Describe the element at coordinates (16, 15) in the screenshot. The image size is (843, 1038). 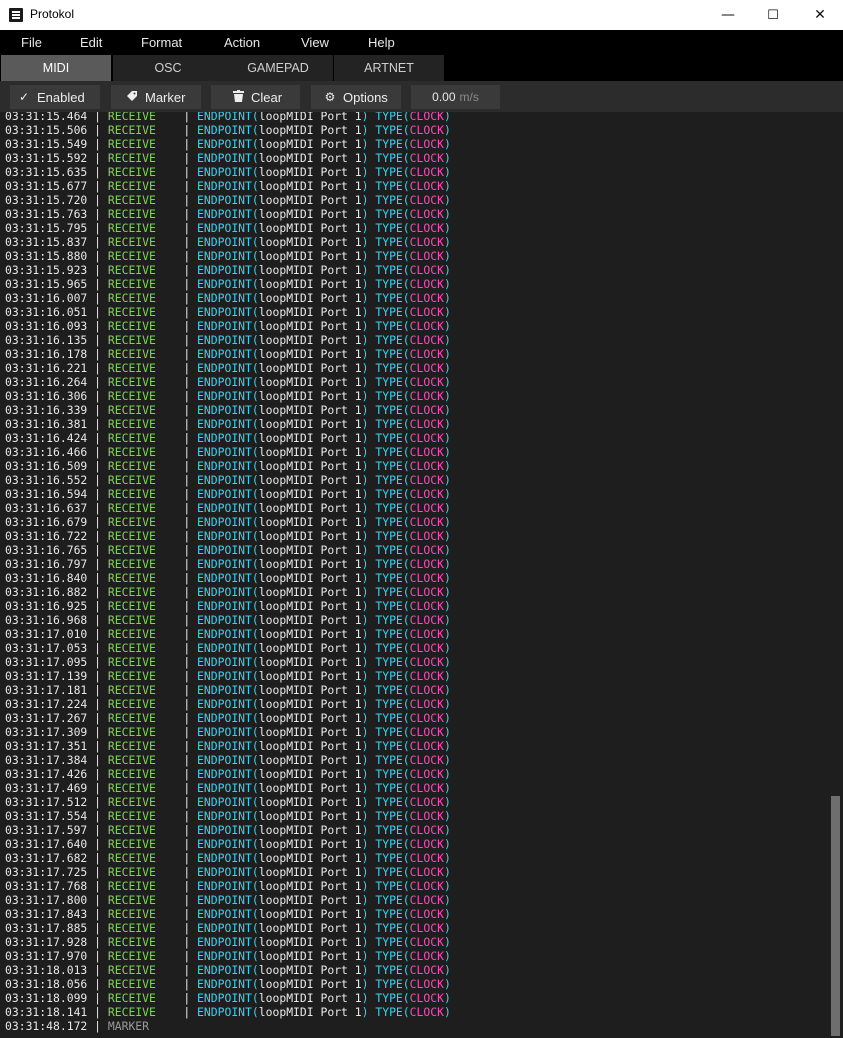
I see `app-menu-icon` at that location.